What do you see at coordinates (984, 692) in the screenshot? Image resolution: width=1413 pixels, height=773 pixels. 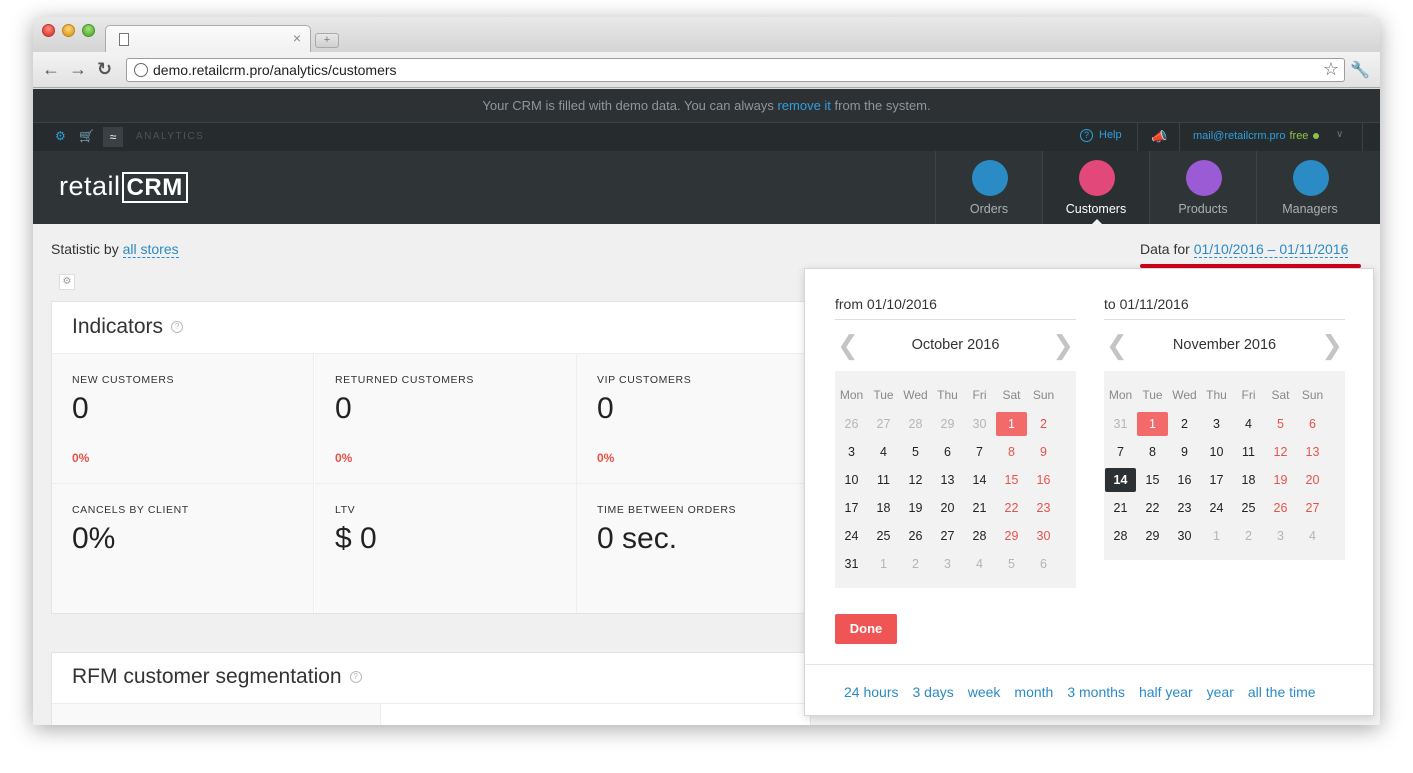 I see `quick-range-link: week` at bounding box center [984, 692].